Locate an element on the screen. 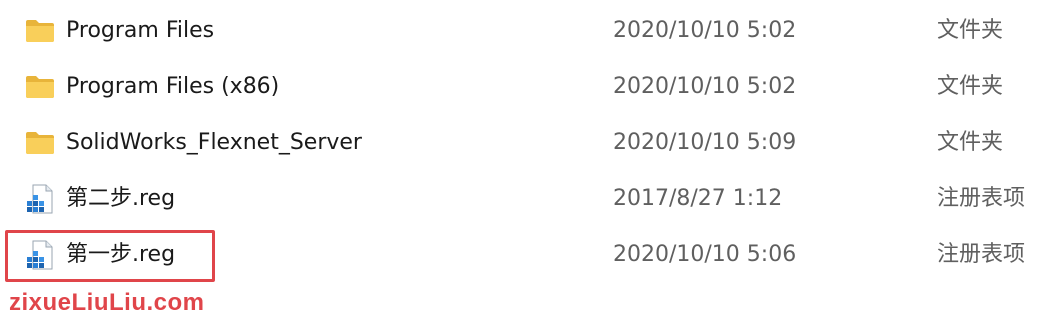 The height and width of the screenshot is (322, 1064). file-date: 2020/10/10 5:09 is located at coordinates (705, 142).